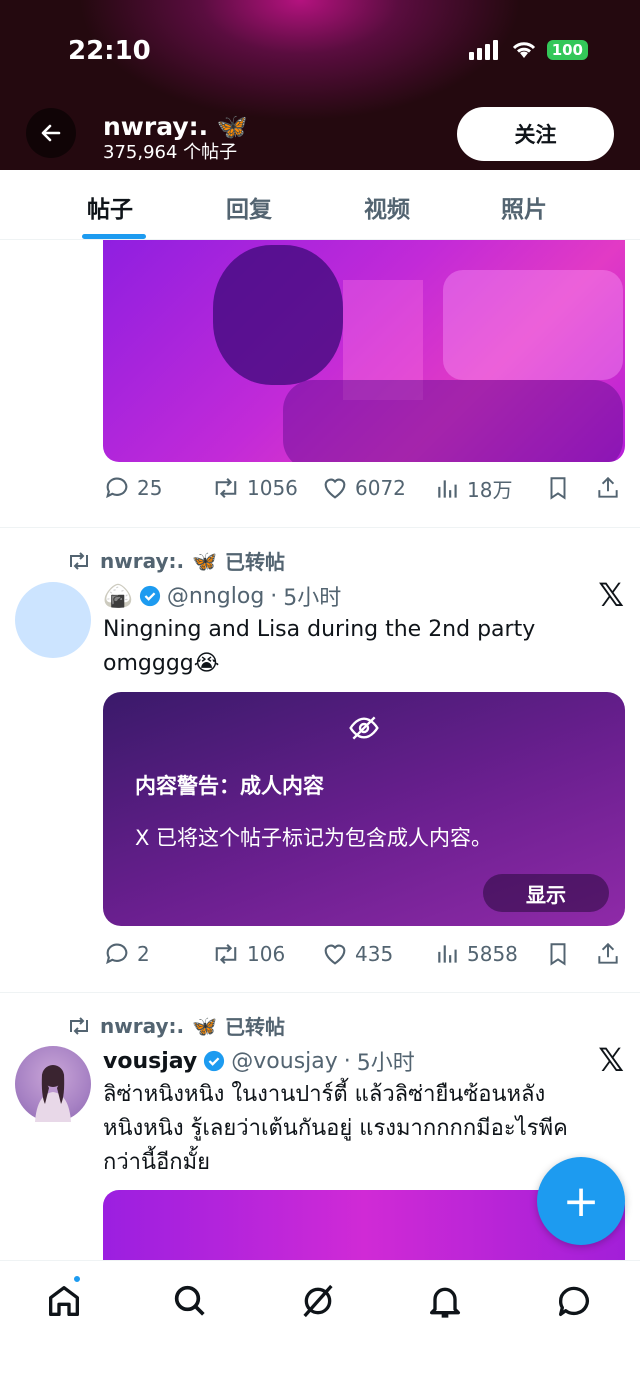 This screenshot has height=1392, width=640. I want to click on onigiri-icon: 🍙, so click(118, 596).